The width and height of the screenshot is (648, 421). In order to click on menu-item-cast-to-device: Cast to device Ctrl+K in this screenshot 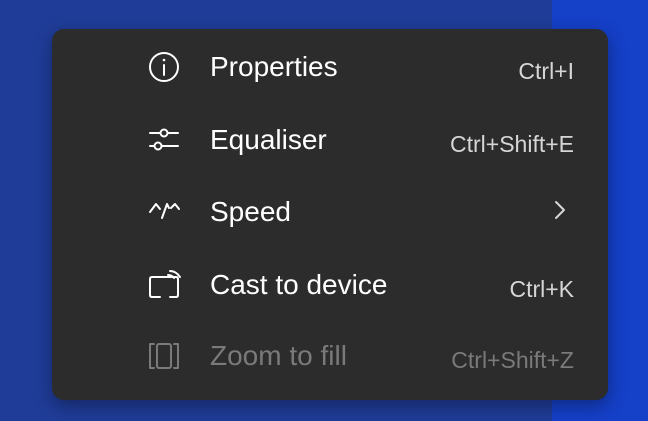, I will do `click(330, 289)`.